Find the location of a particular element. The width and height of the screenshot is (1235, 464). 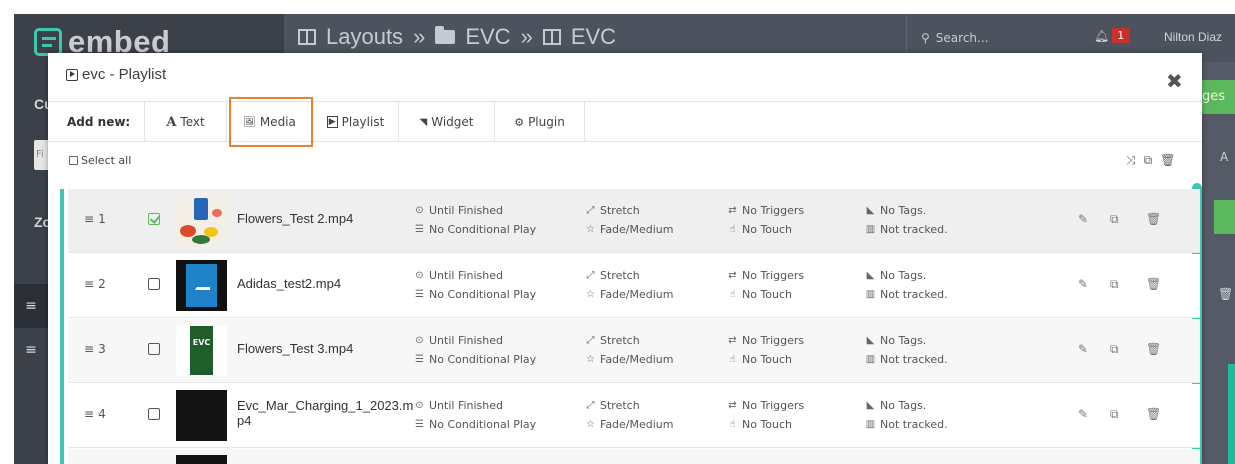

rss-icon: ◥ is located at coordinates (423, 122).